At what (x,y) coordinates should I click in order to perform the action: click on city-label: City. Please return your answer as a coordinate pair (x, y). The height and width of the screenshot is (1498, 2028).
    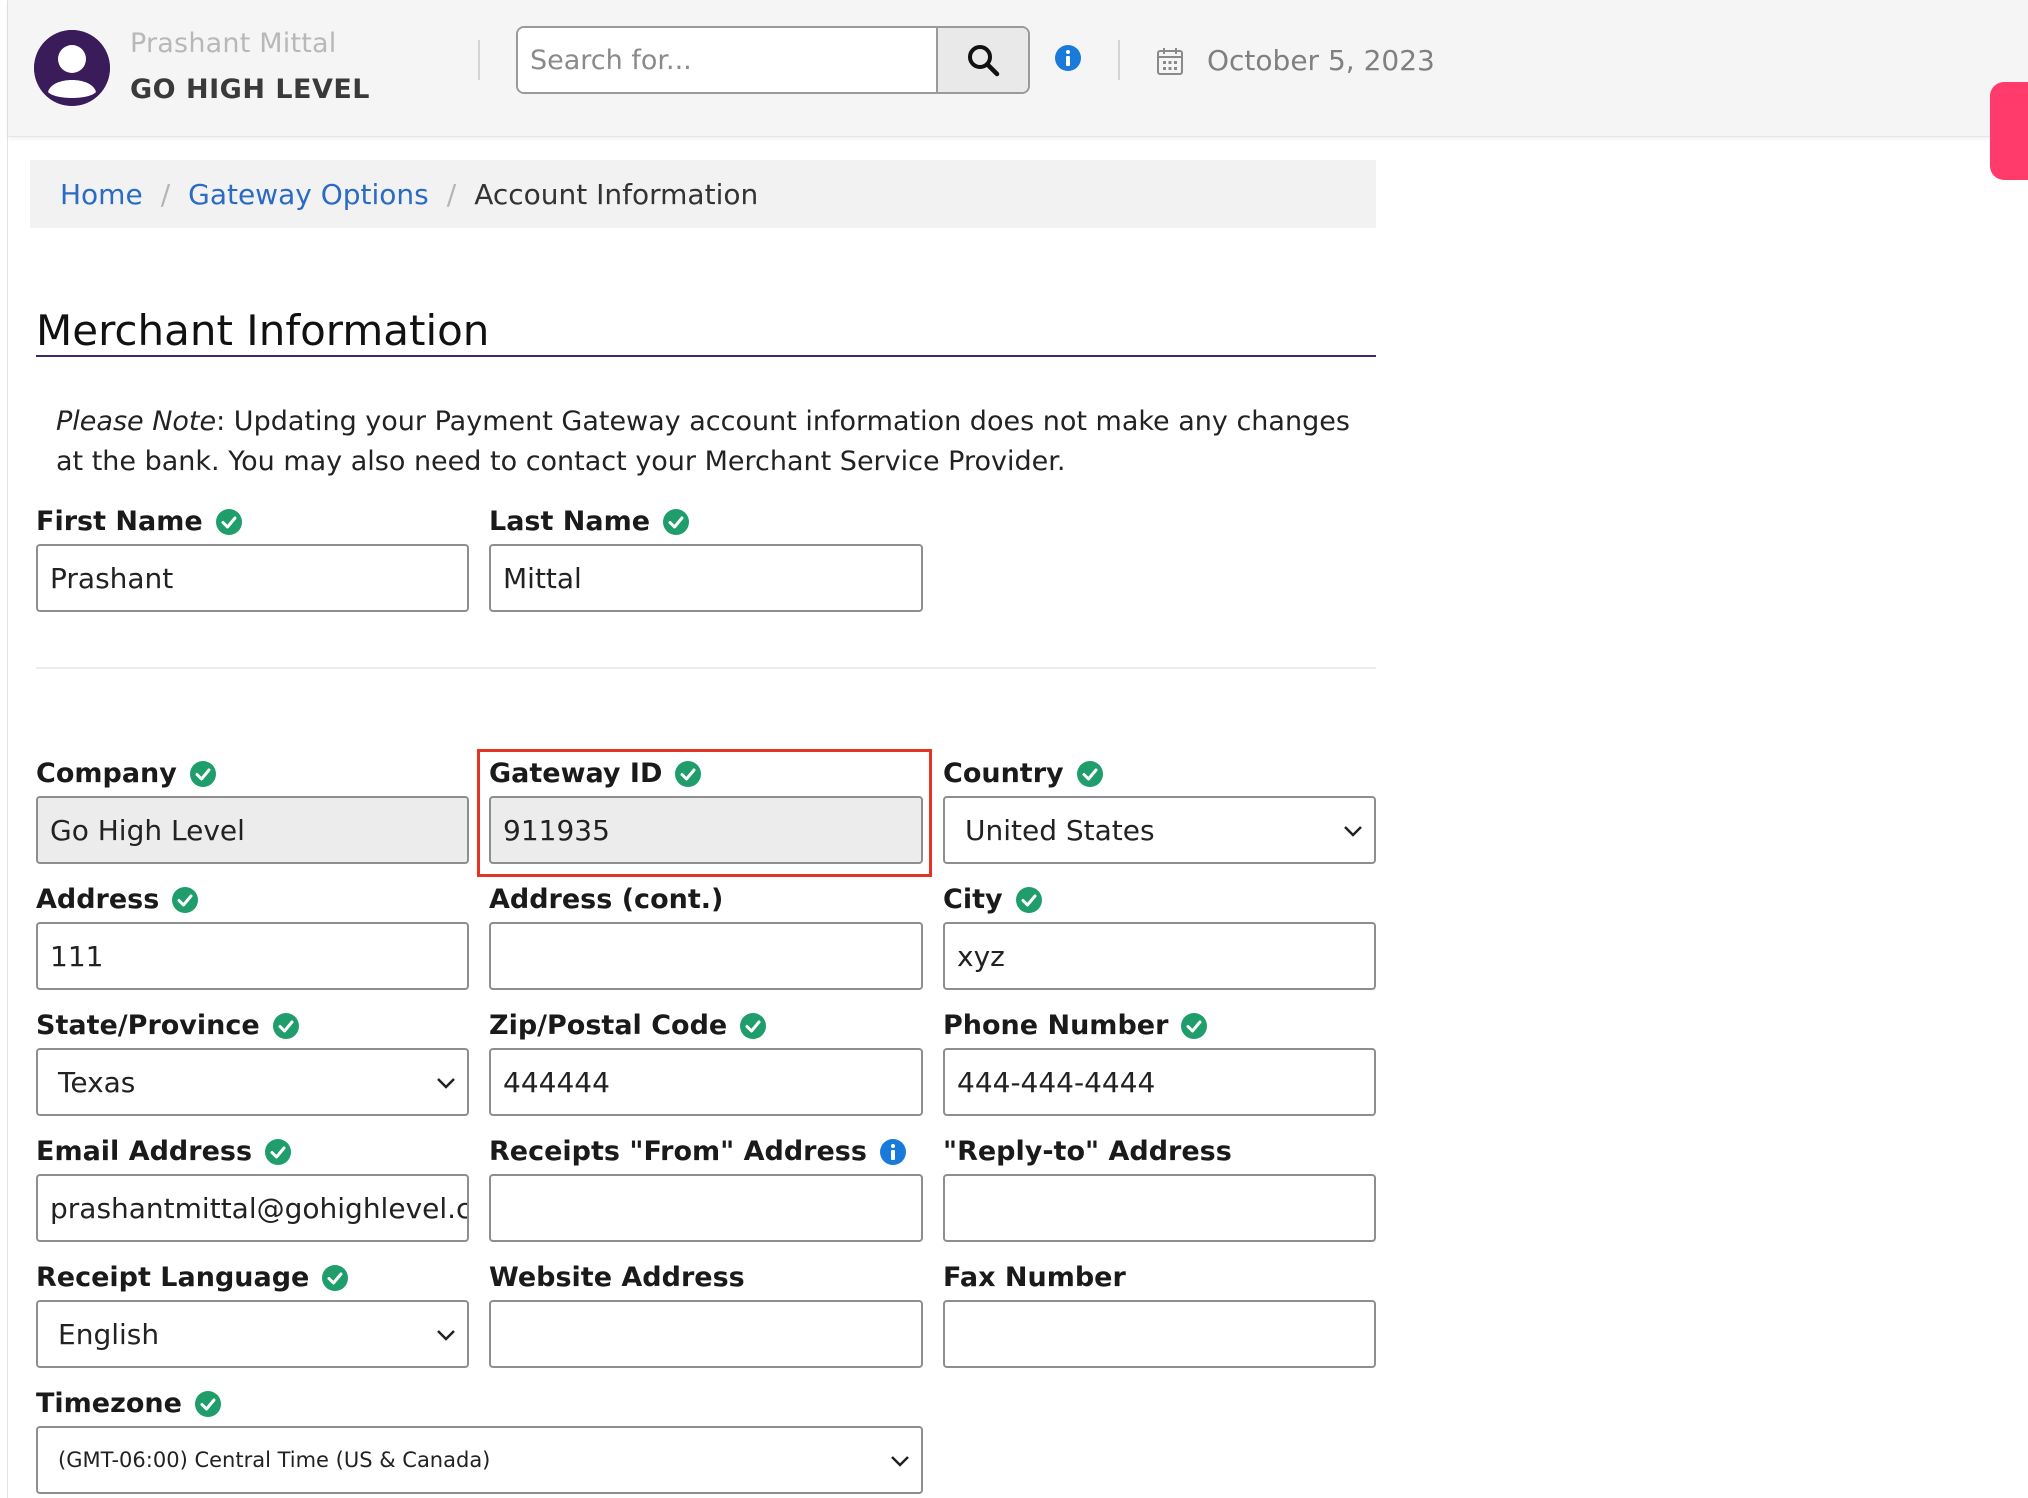
    Looking at the image, I should click on (993, 899).